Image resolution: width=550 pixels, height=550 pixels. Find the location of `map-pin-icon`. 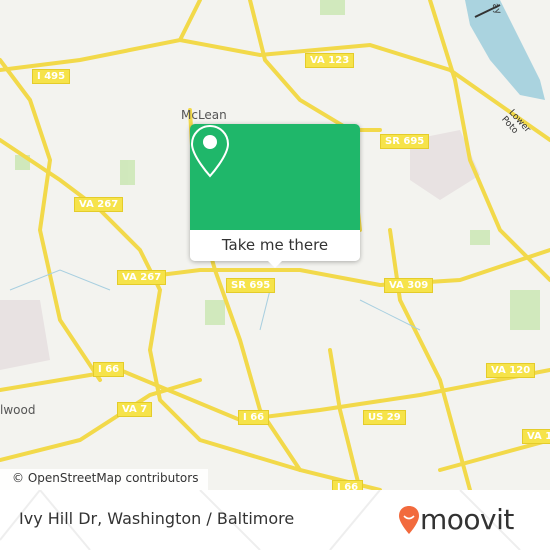

map-pin-icon is located at coordinates (210, 151).